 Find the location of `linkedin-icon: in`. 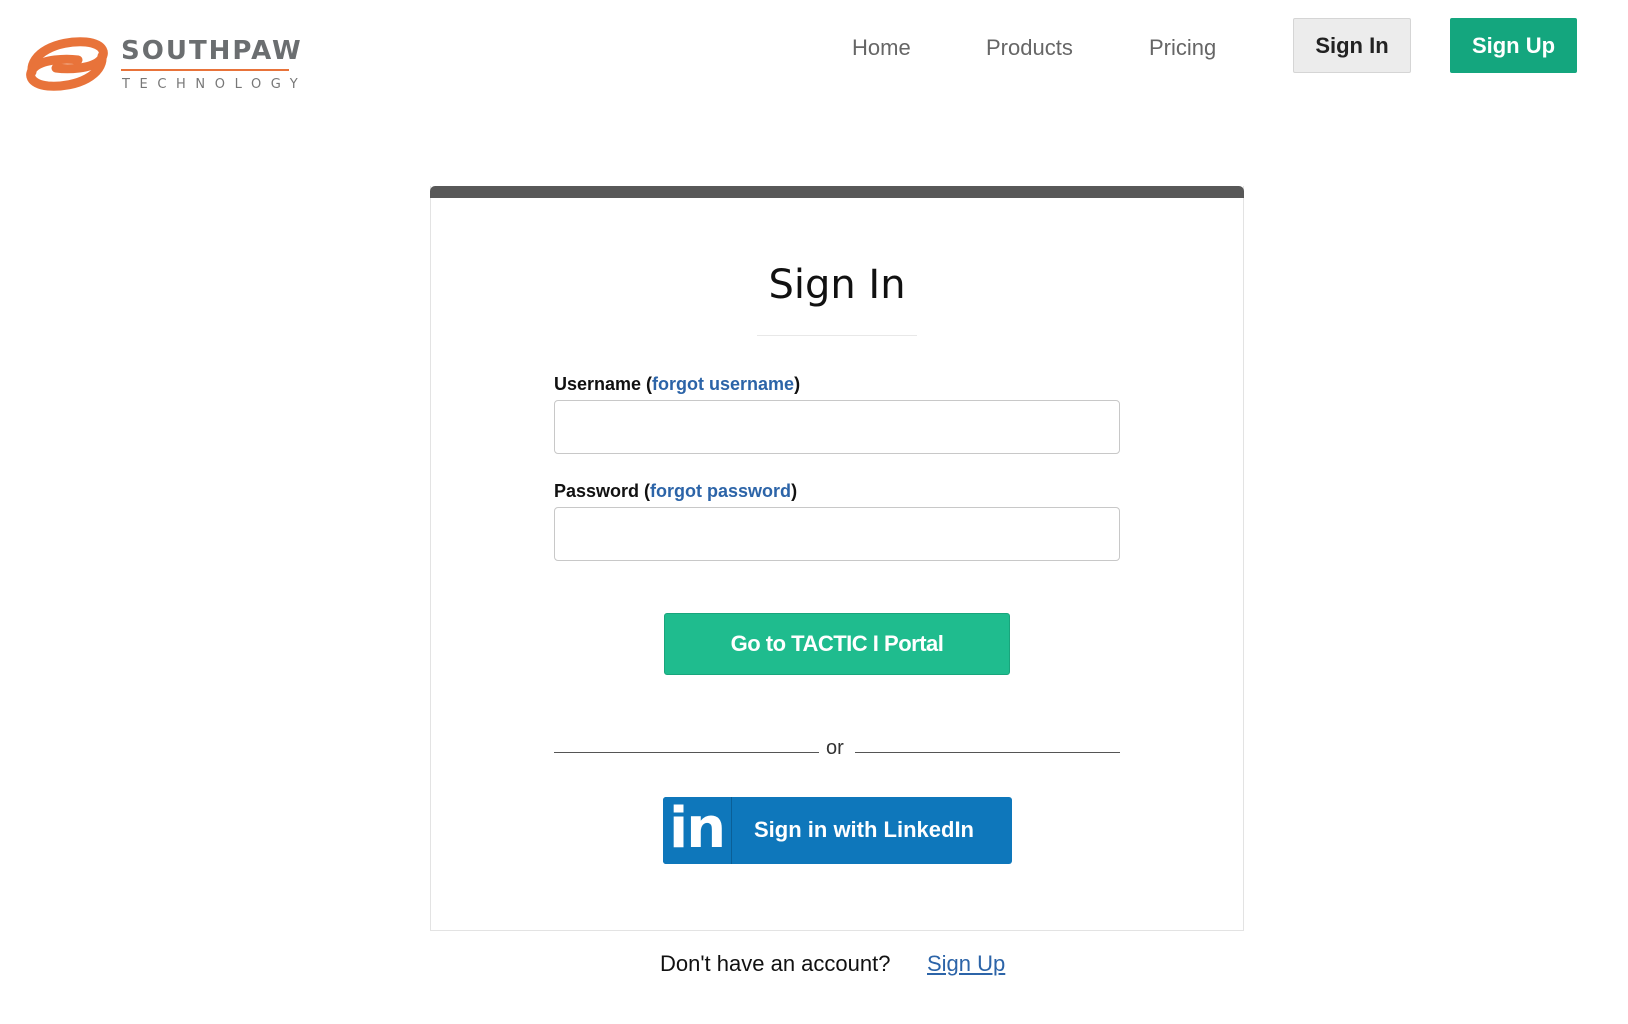

linkedin-icon: in is located at coordinates (697, 829).